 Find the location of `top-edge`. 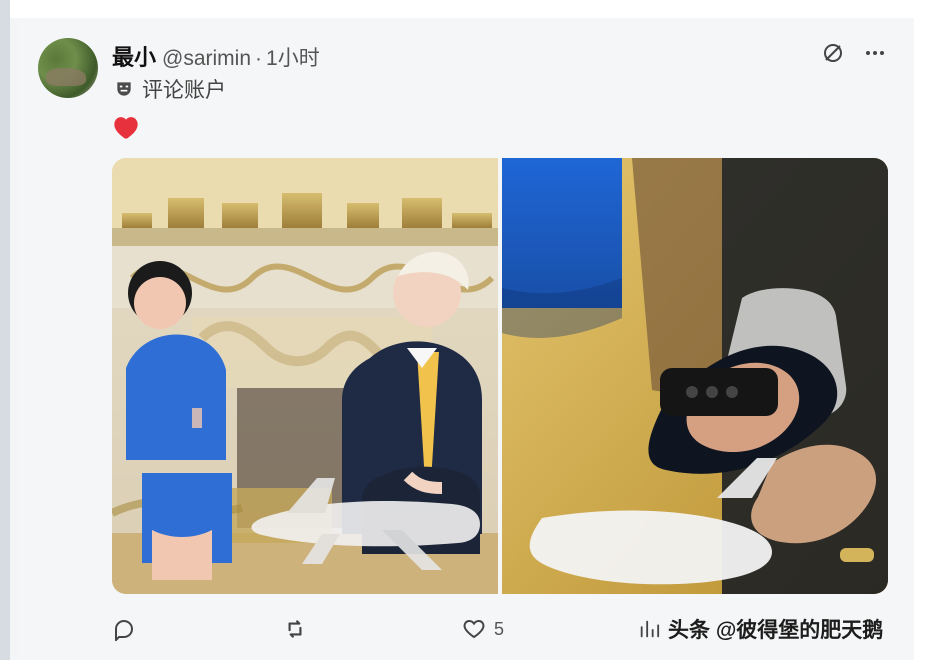

top-edge is located at coordinates (472, 9).